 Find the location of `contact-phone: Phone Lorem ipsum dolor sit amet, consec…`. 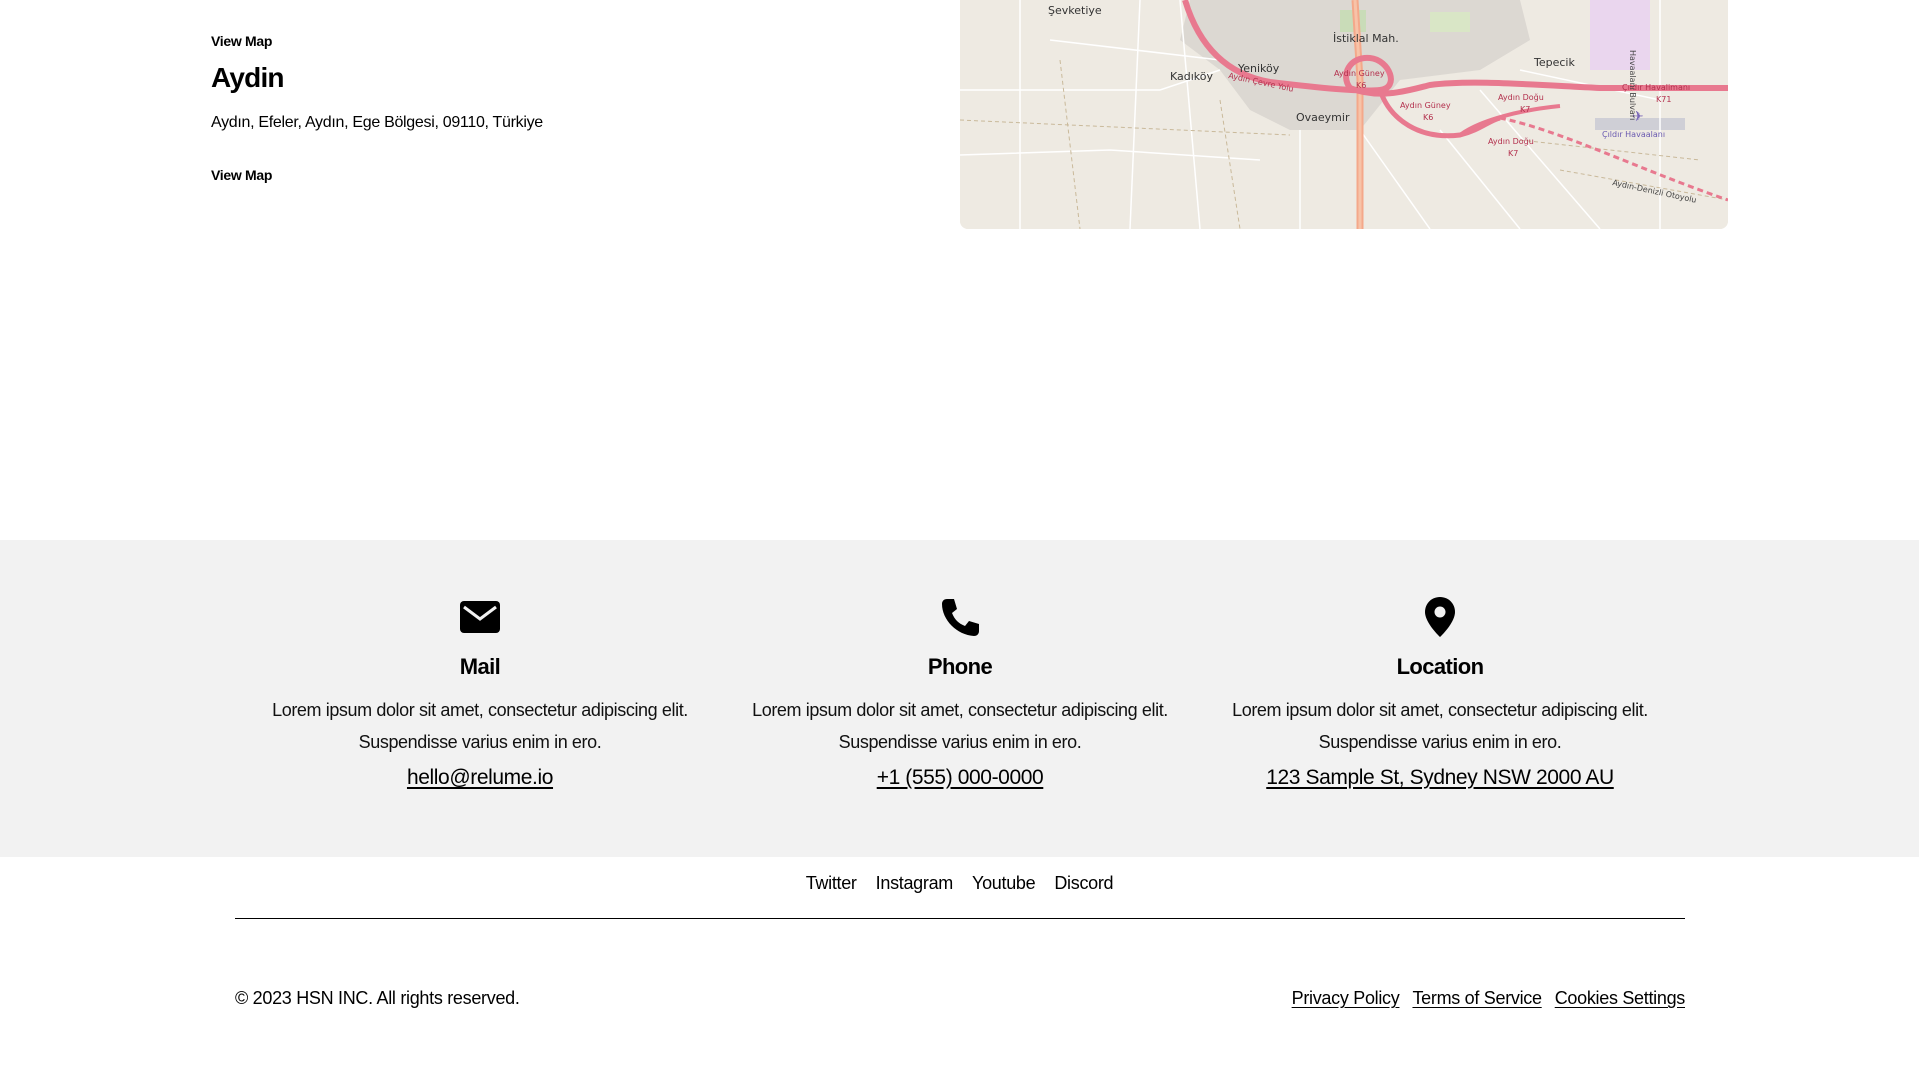

contact-phone: Phone Lorem ipsum dolor sit amet, consec… is located at coordinates (960, 693).